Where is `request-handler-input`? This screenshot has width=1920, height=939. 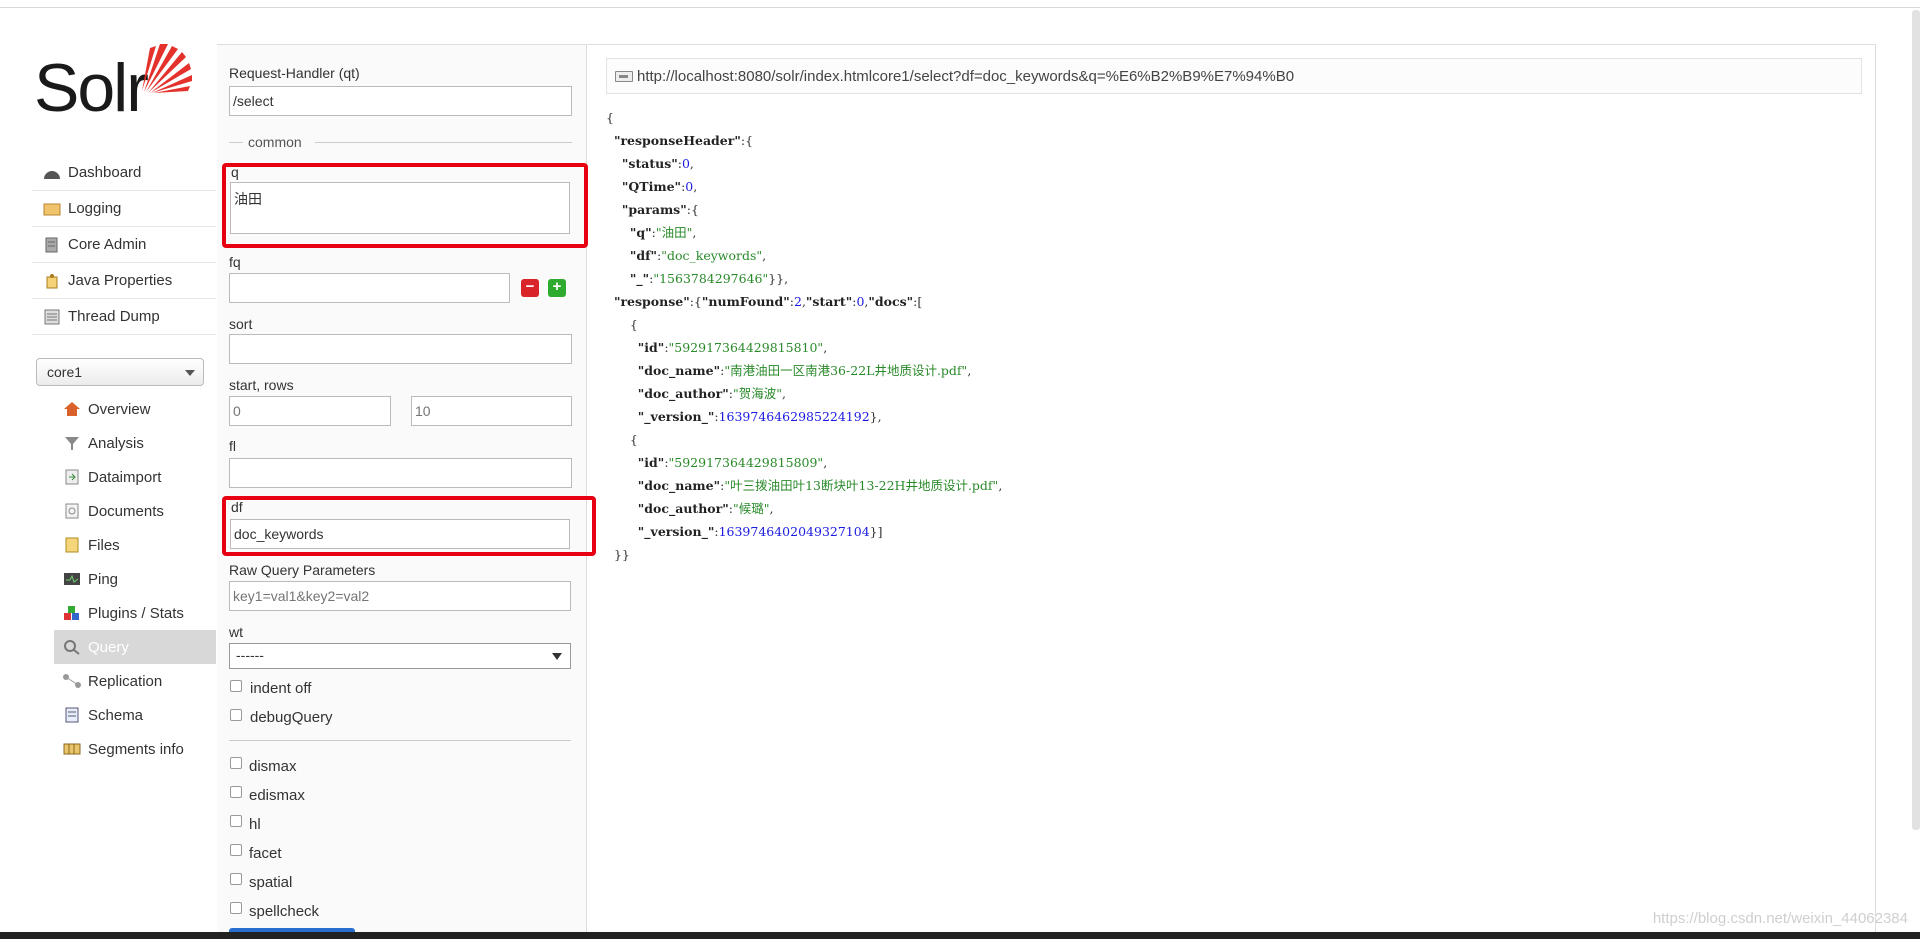 request-handler-input is located at coordinates (400, 101).